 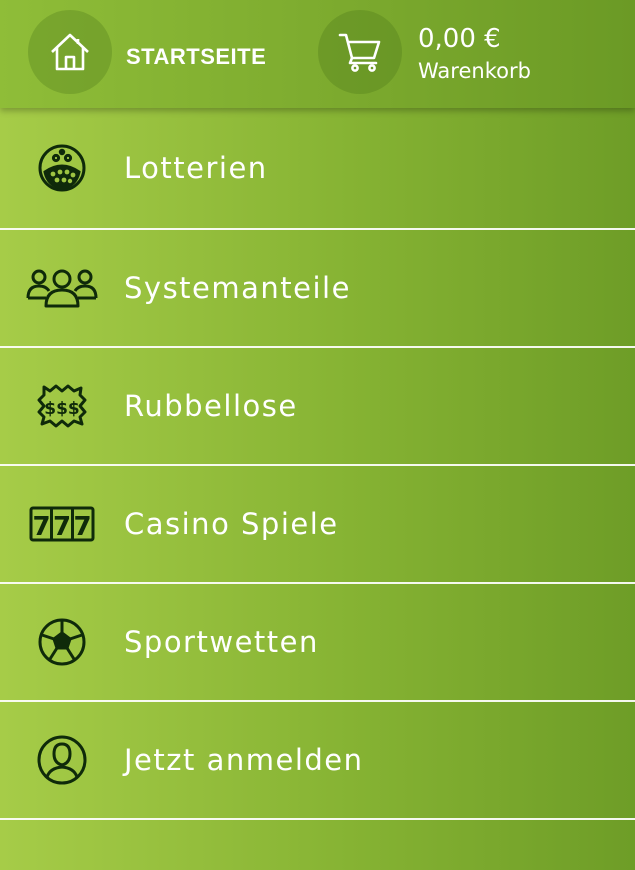 I want to click on scratch-card-icon: $$$, so click(x=62, y=406).